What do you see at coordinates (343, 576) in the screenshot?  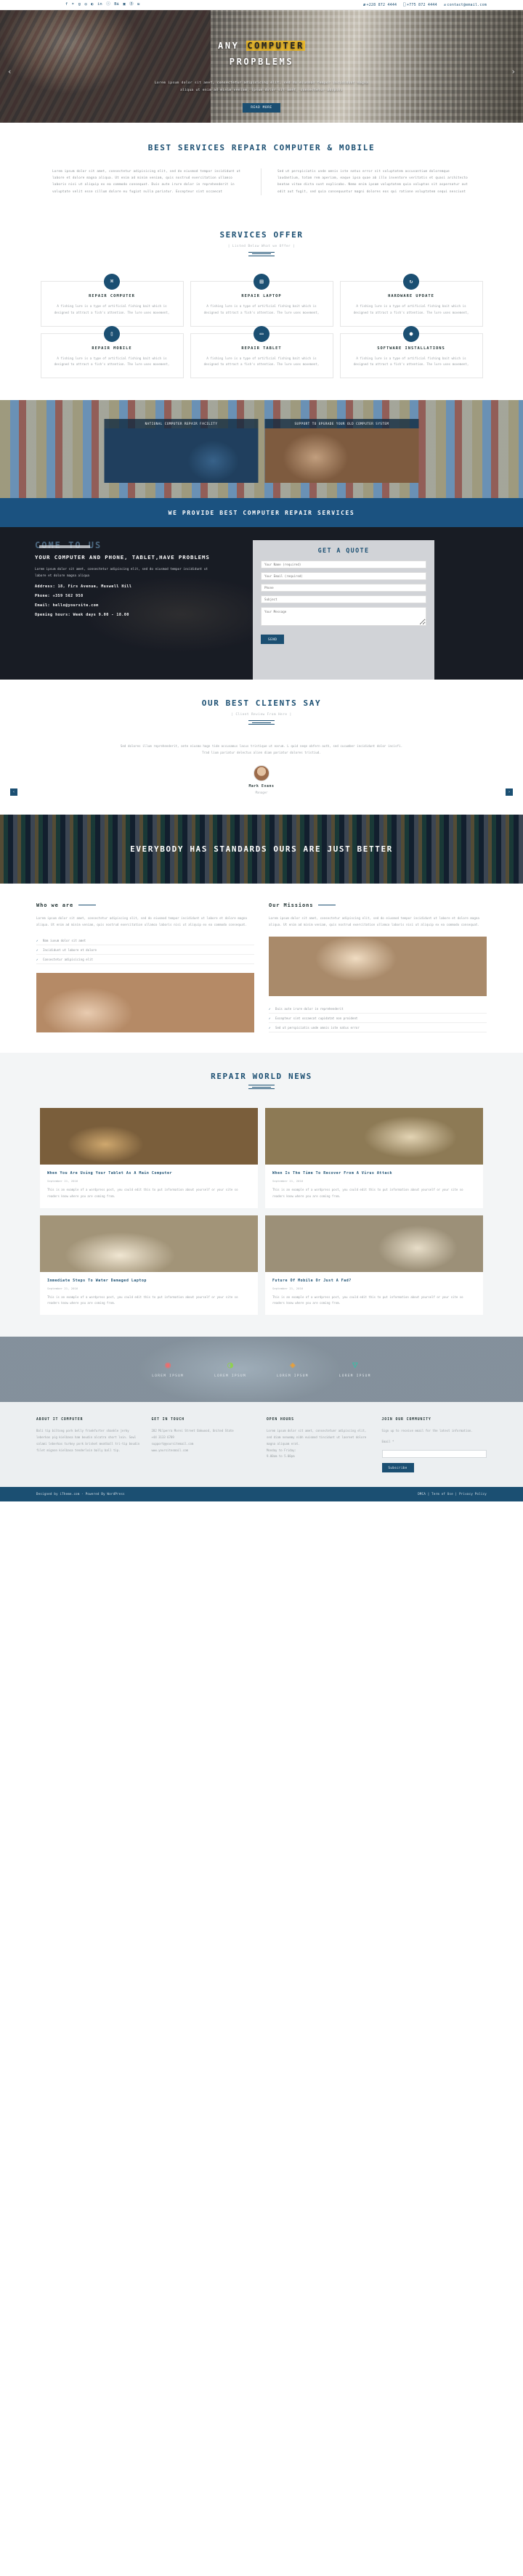 I see `quote-email-input` at bounding box center [343, 576].